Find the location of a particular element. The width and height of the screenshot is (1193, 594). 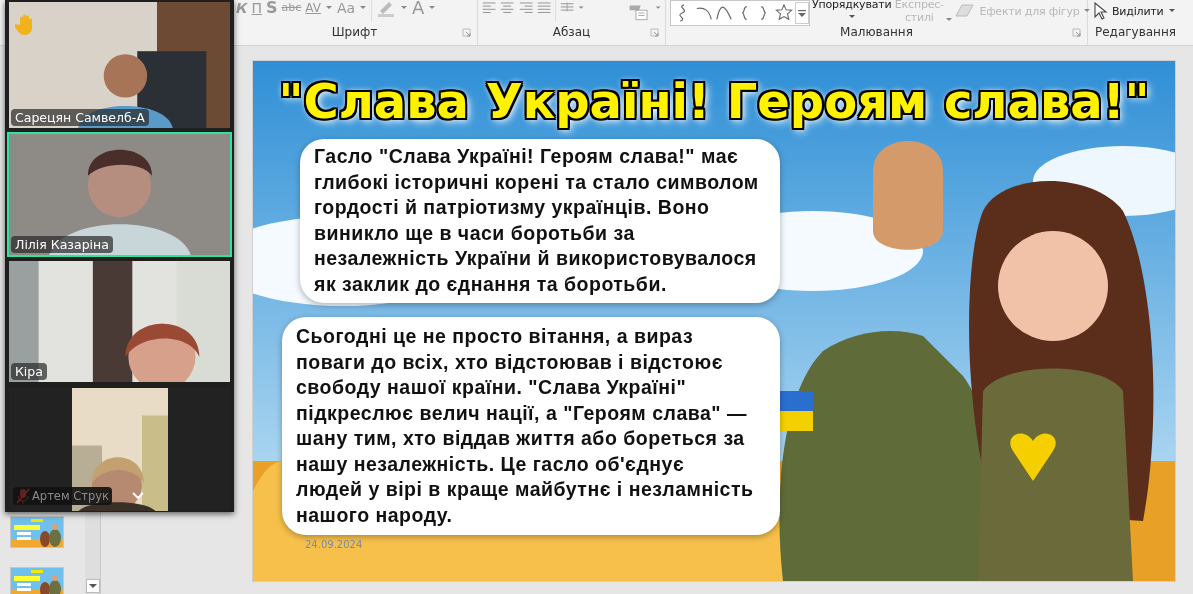

format-button: К is located at coordinates (242, 8).